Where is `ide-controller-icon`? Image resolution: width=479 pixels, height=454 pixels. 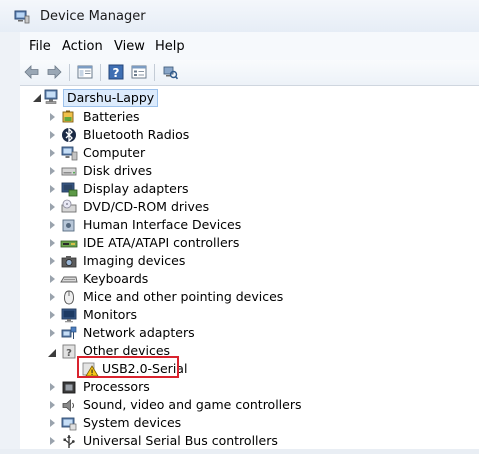
ide-controller-icon is located at coordinates (69, 244).